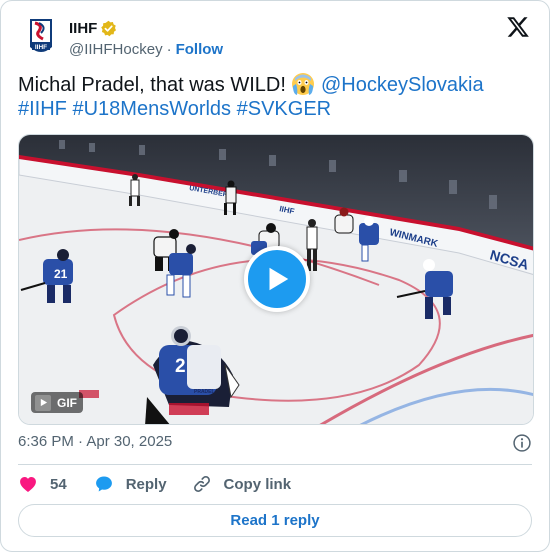 This screenshot has width=550, height=552. I want to click on hashtag-link-iihf: #IIHF, so click(42, 109).